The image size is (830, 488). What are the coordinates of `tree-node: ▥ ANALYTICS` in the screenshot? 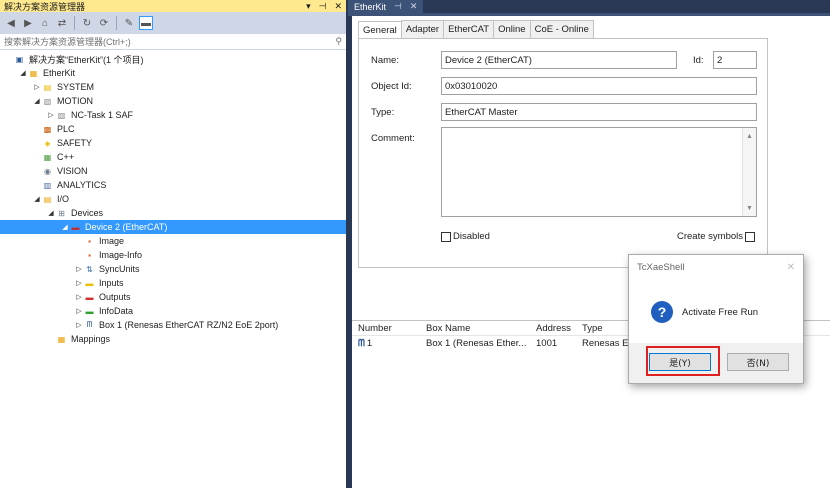 It's located at (173, 185).